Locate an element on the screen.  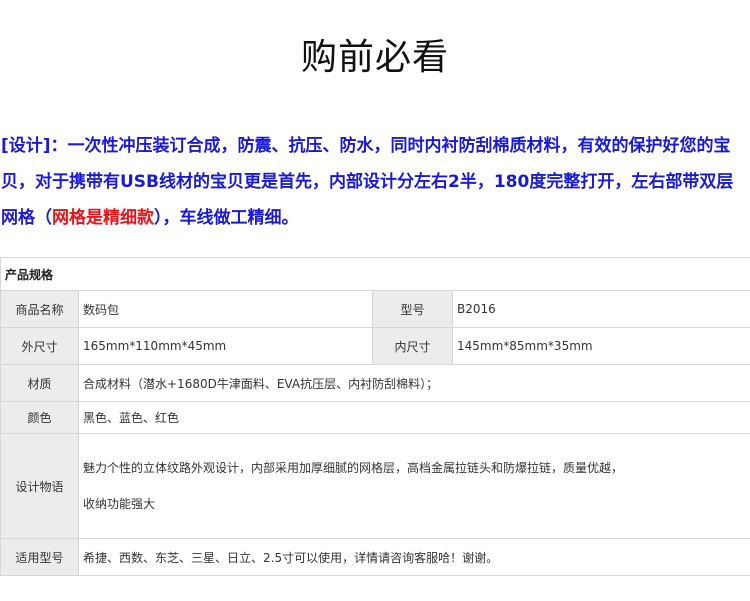
name-value: 数码包 is located at coordinates (225, 309).